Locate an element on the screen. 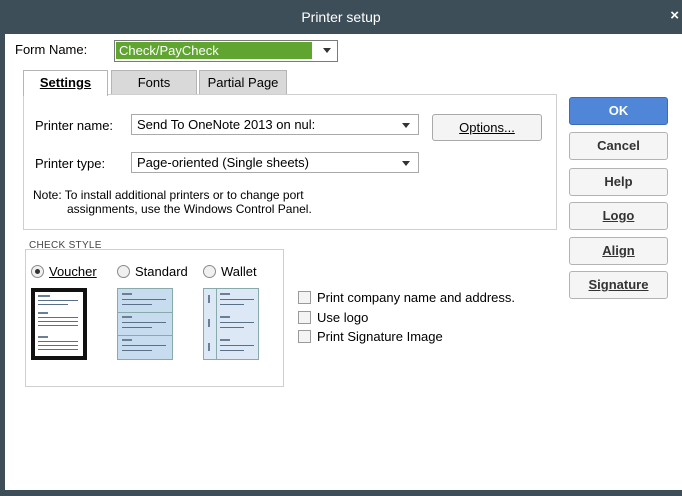 The image size is (682, 496). close-icon: × is located at coordinates (674, 15).